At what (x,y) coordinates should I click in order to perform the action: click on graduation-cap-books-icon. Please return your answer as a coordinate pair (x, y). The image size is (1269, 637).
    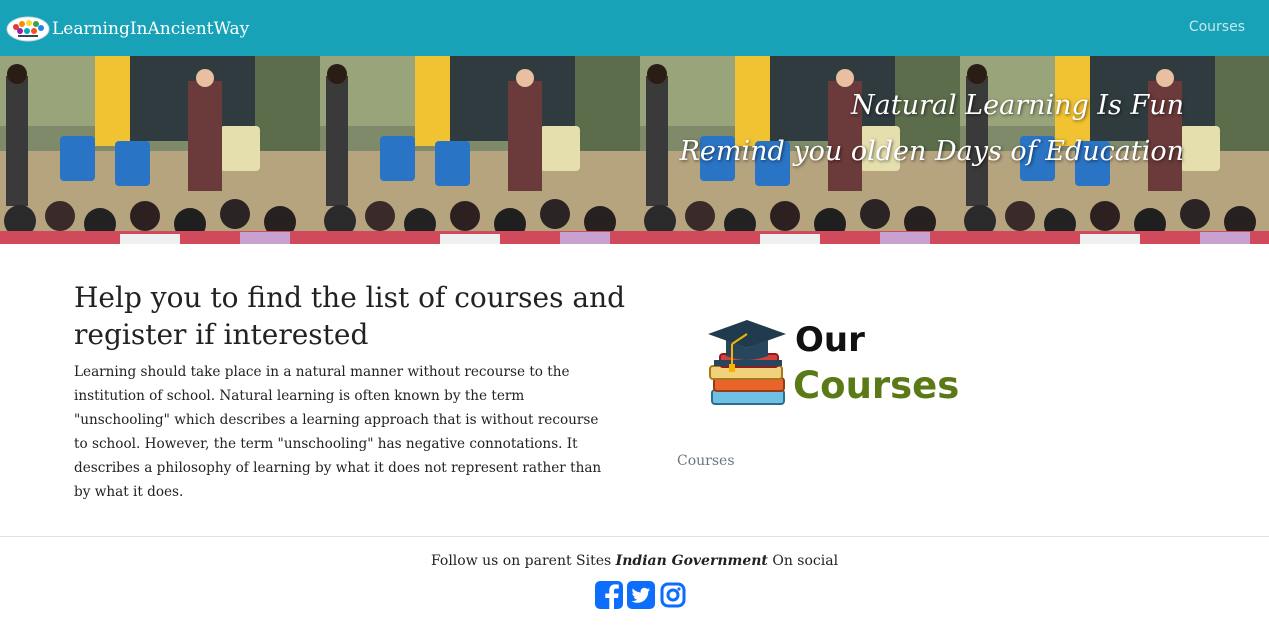
    Looking at the image, I should click on (747, 362).